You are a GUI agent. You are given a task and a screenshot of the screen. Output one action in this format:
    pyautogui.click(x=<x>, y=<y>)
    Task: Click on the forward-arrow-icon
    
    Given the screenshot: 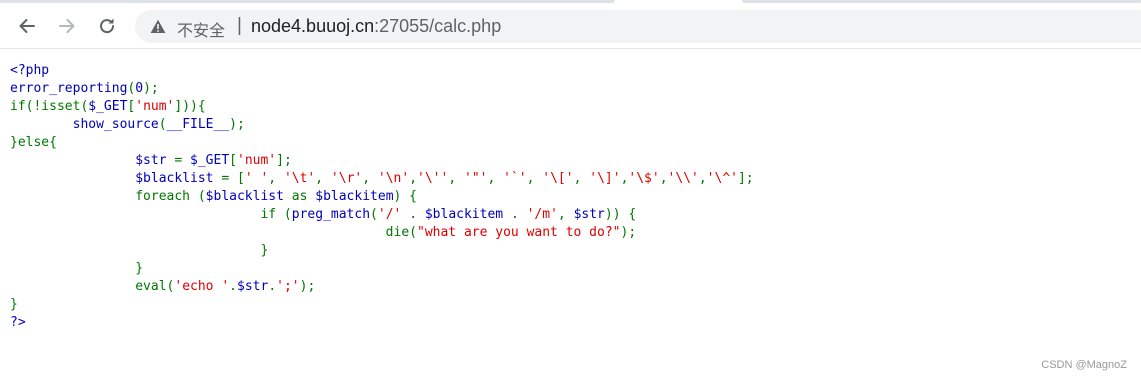 What is the action you would take?
    pyautogui.click(x=67, y=26)
    